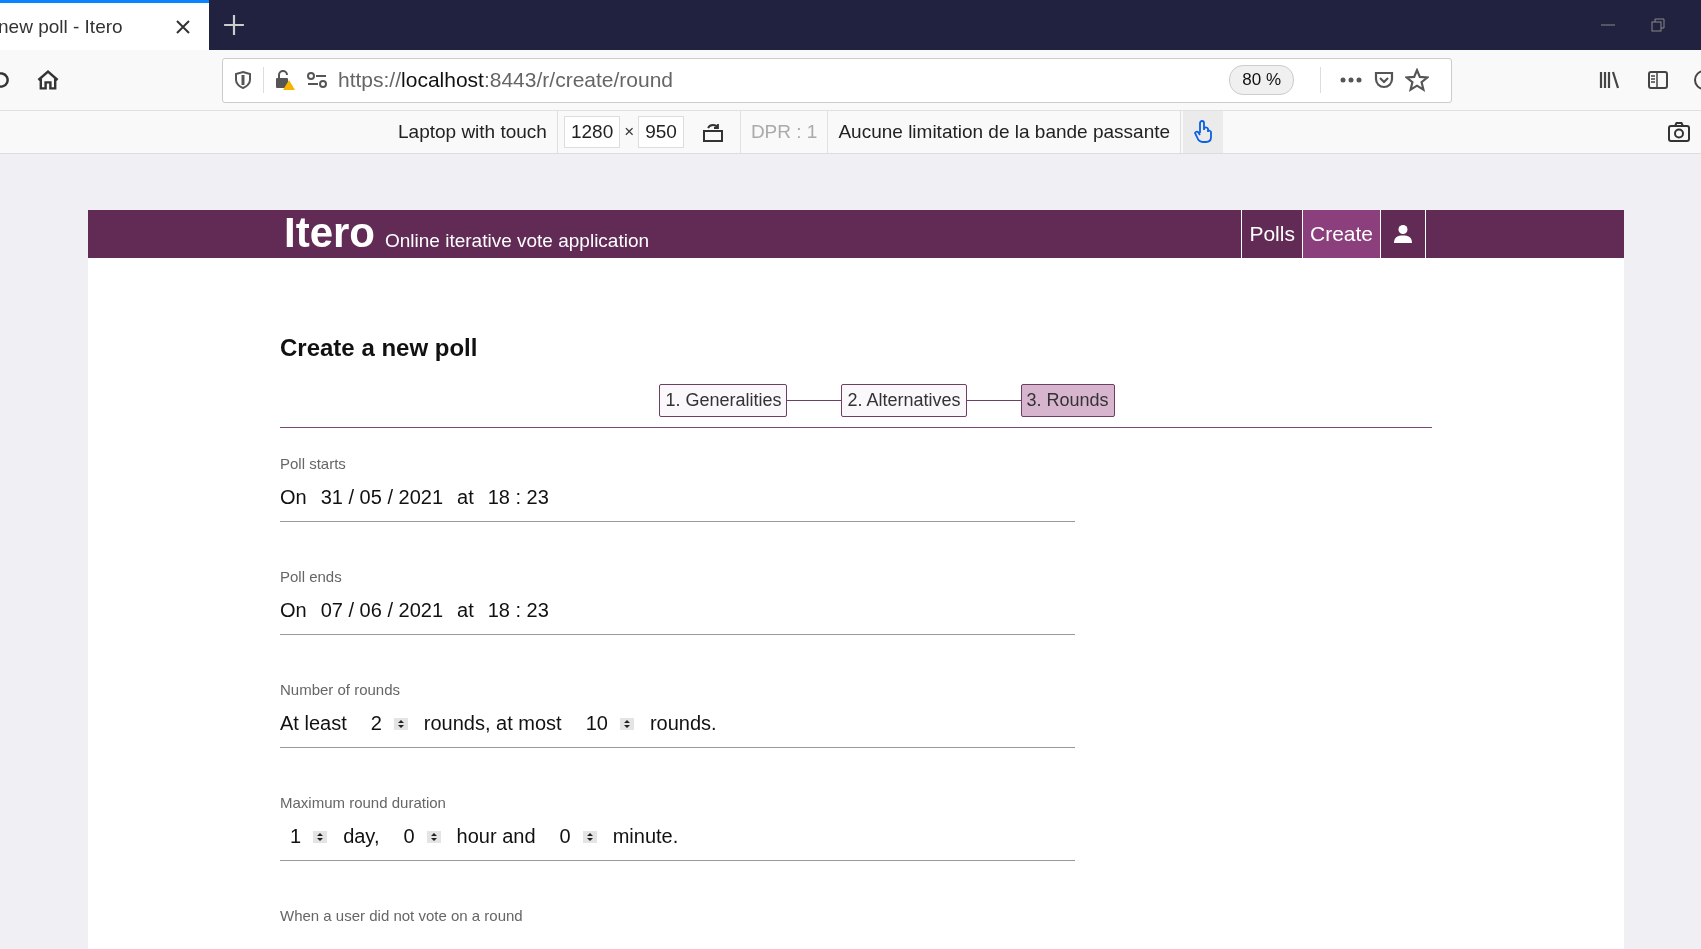 The height and width of the screenshot is (949, 1701). Describe the element at coordinates (317, 80) in the screenshot. I see `permissions-icon` at that location.